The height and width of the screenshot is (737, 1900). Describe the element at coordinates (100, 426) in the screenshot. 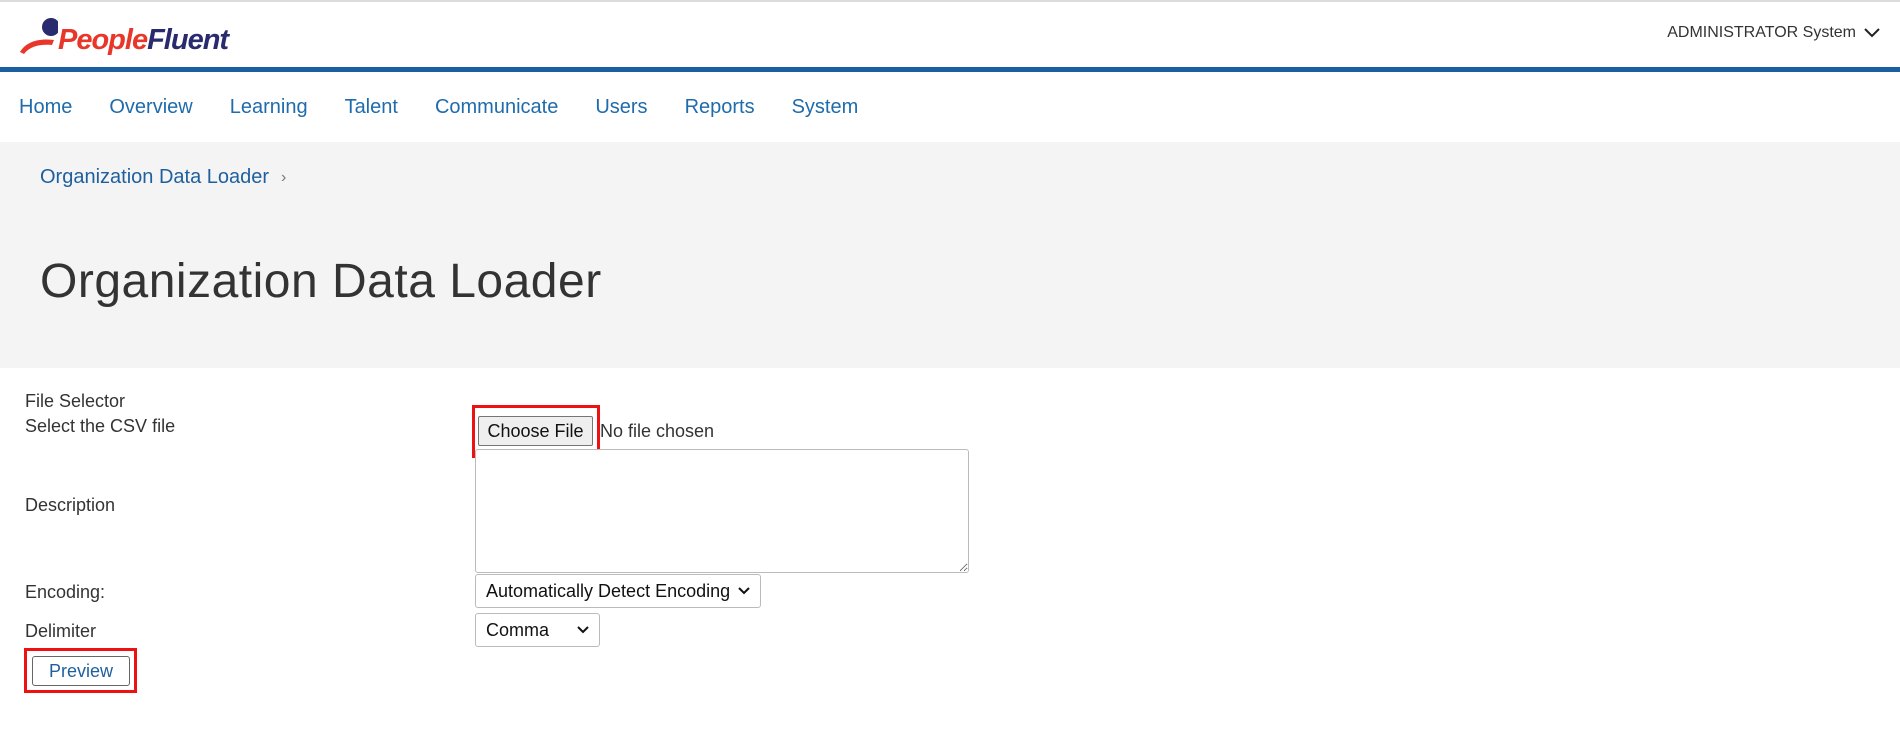

I see `select-csv-label: Select the CSV file` at that location.